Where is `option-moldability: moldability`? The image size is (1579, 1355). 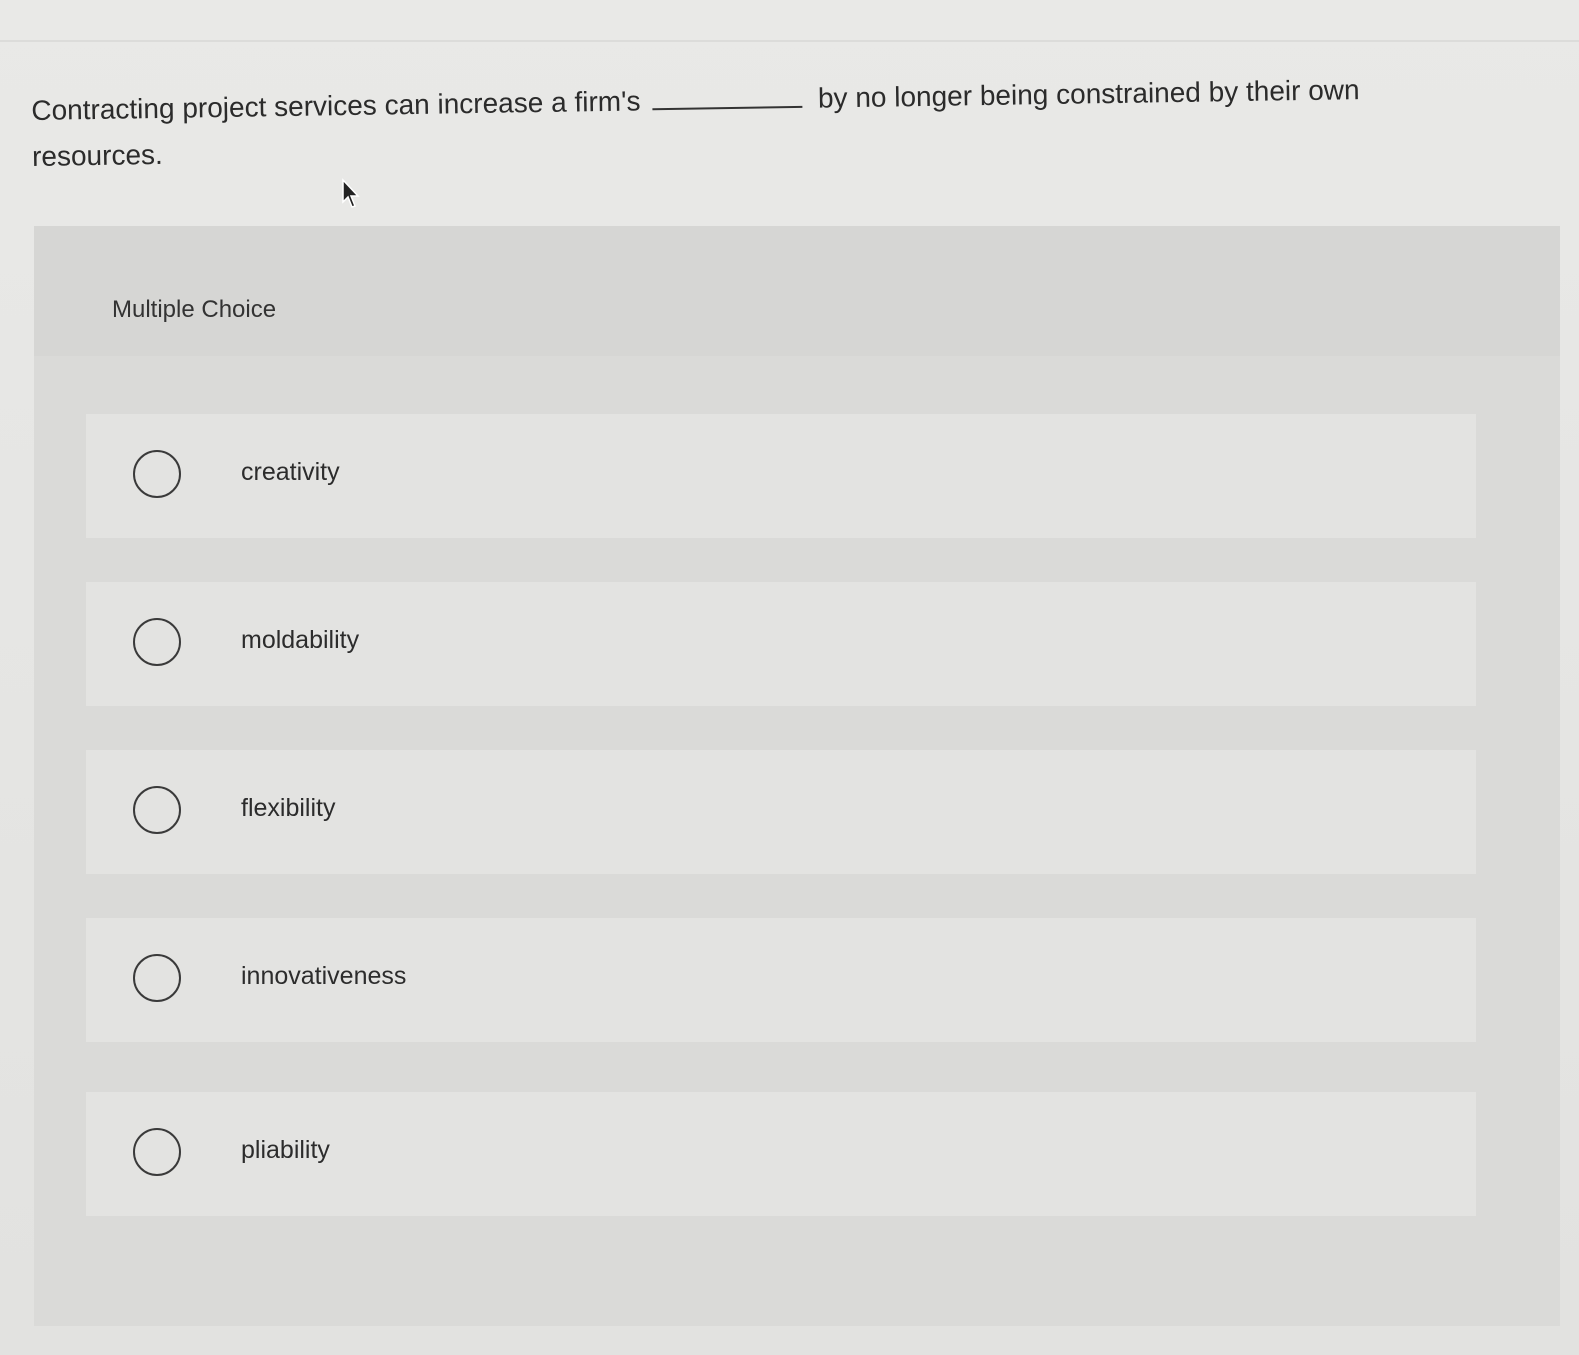 option-moldability: moldability is located at coordinates (781, 644).